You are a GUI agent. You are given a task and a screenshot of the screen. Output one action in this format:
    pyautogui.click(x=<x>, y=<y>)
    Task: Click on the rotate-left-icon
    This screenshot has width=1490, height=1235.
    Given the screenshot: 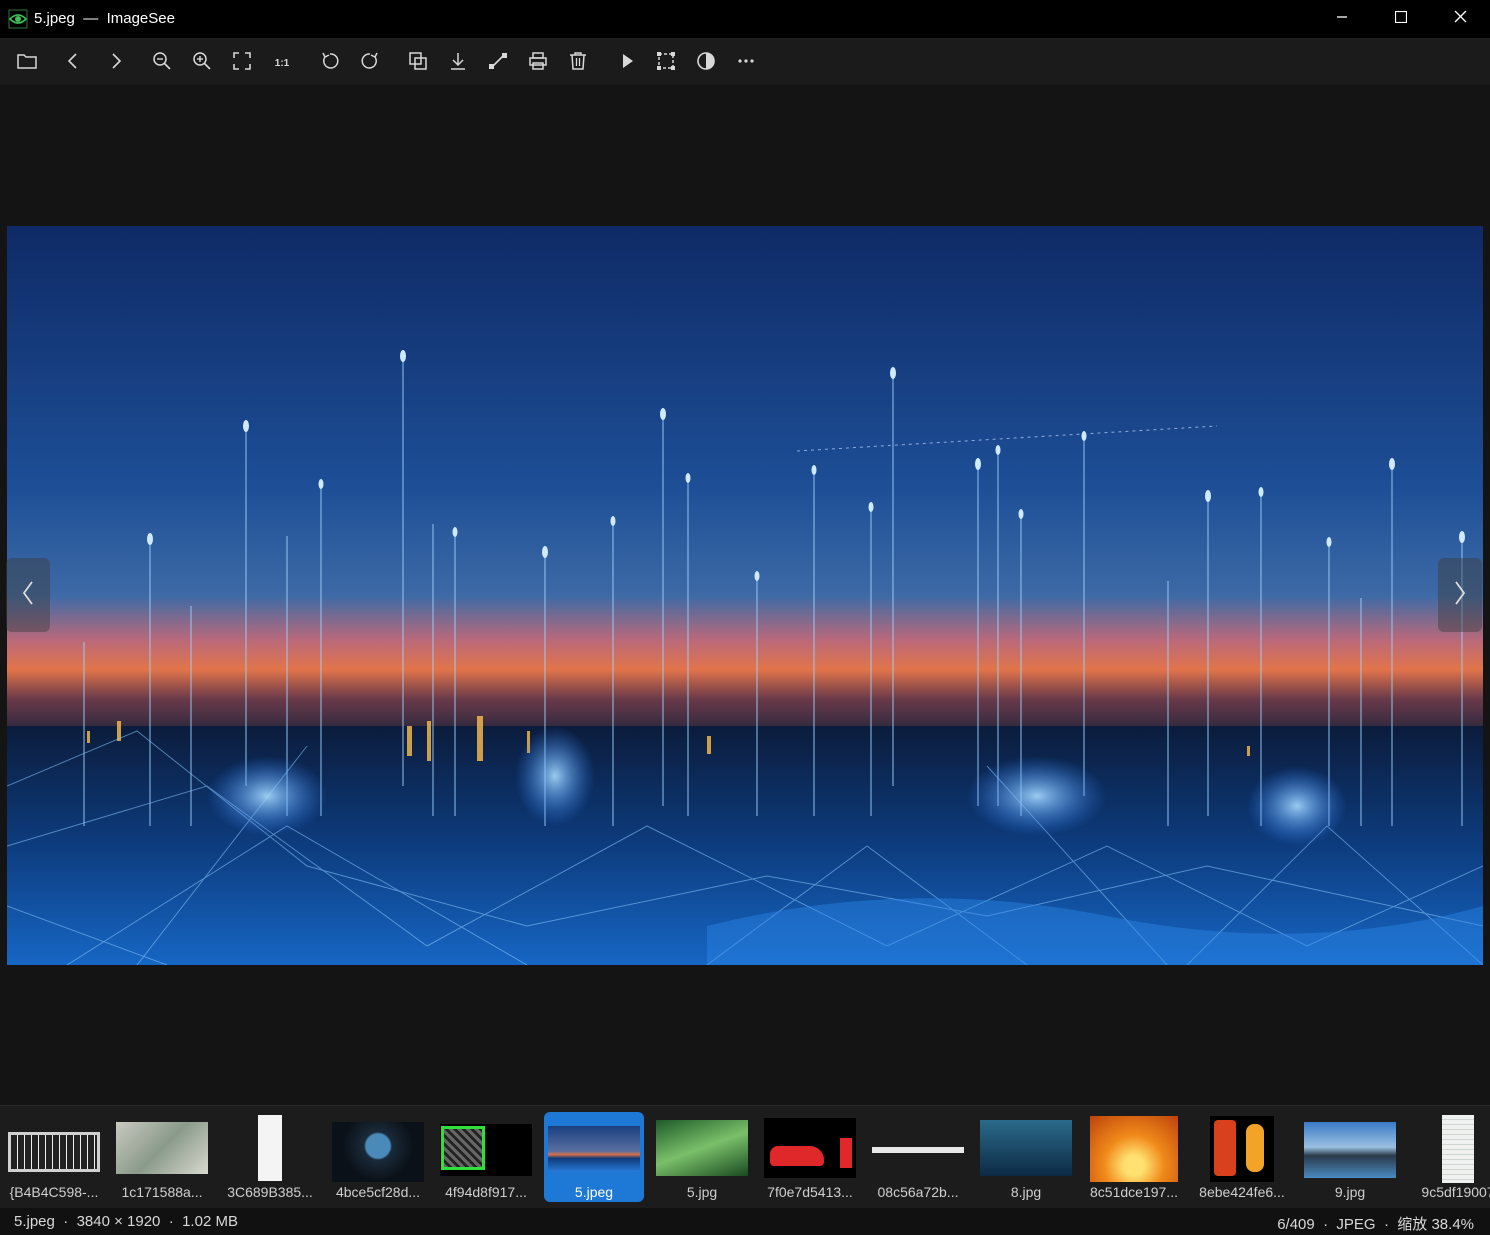 What is the action you would take?
    pyautogui.click(x=330, y=63)
    